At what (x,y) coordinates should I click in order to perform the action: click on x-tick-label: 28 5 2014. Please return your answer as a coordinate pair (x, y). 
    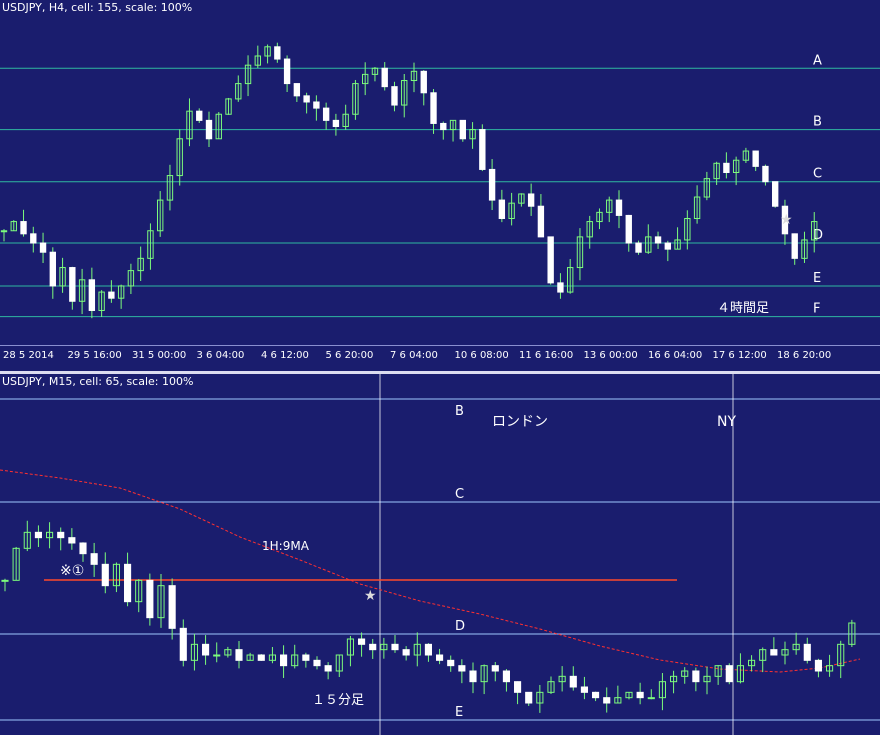
    Looking at the image, I should click on (28, 355).